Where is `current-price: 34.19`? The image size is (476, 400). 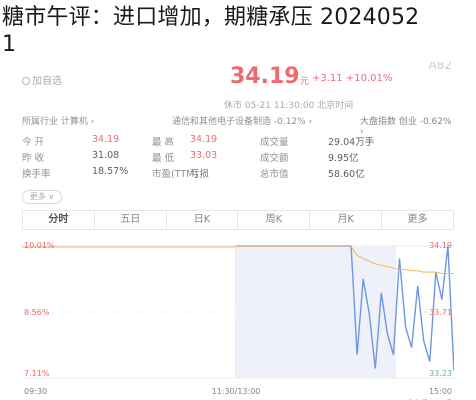
current-price: 34.19 is located at coordinates (265, 76).